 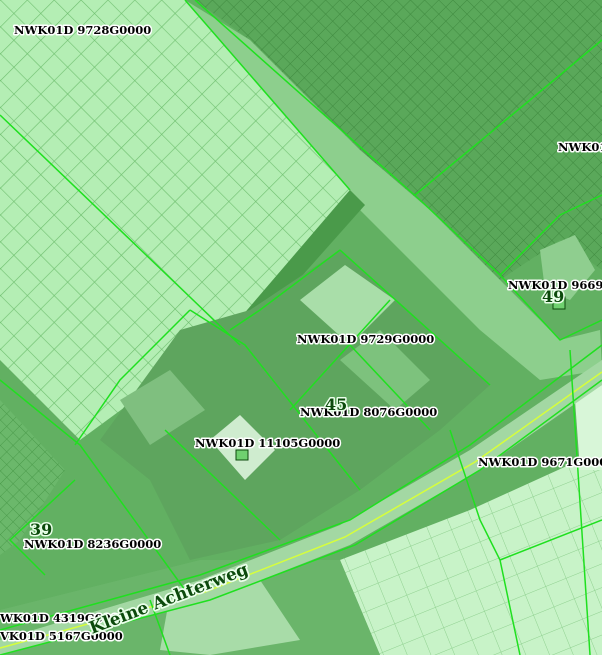 I want to click on parcel-label-nwk01: NWK01, so click(x=579, y=147).